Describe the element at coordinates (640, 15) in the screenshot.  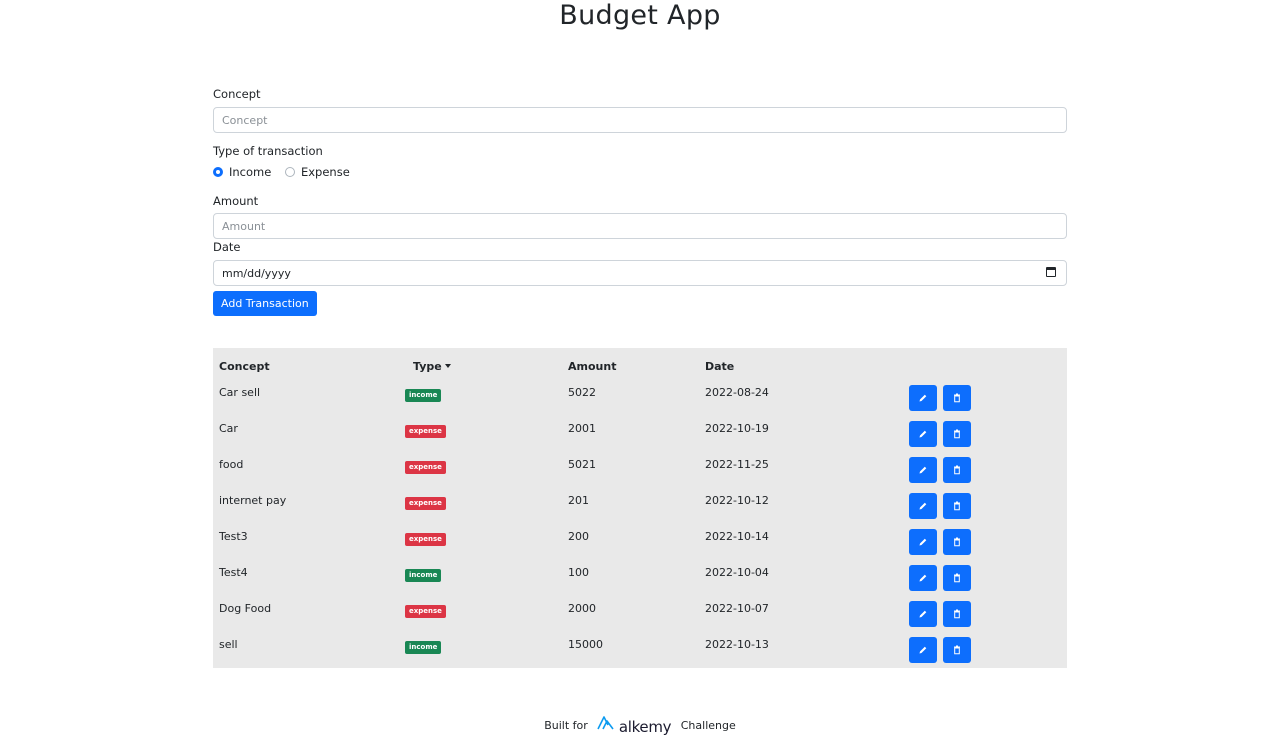
I see `page-title: Budget App` at that location.